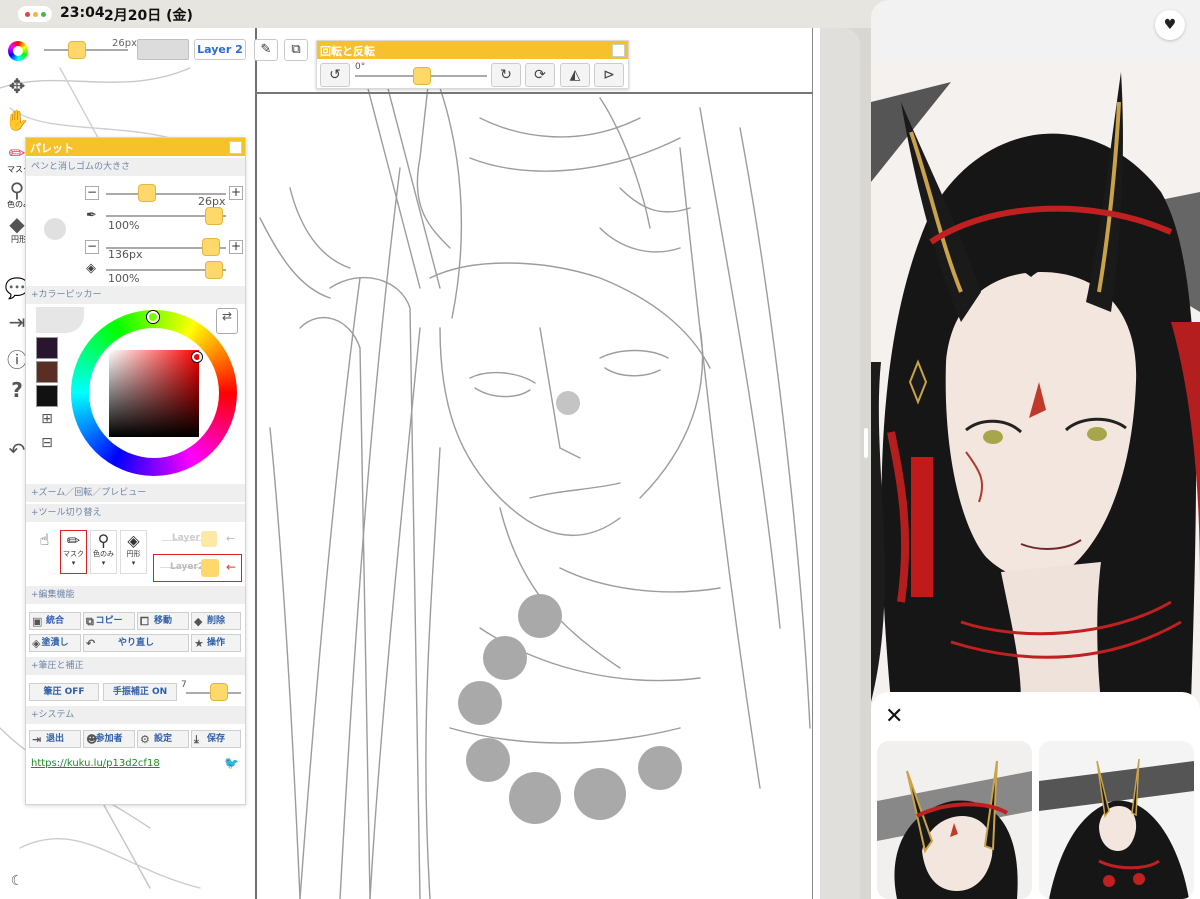 The height and width of the screenshot is (899, 1200). What do you see at coordinates (109, 621) in the screenshot?
I see `copy-button: ⧉ コピー` at bounding box center [109, 621].